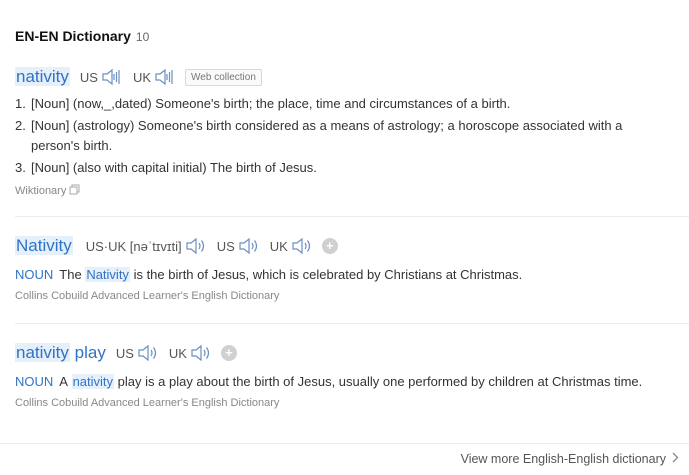 The height and width of the screenshot is (475, 689). What do you see at coordinates (60, 353) in the screenshot?
I see `headword: nativity play` at bounding box center [60, 353].